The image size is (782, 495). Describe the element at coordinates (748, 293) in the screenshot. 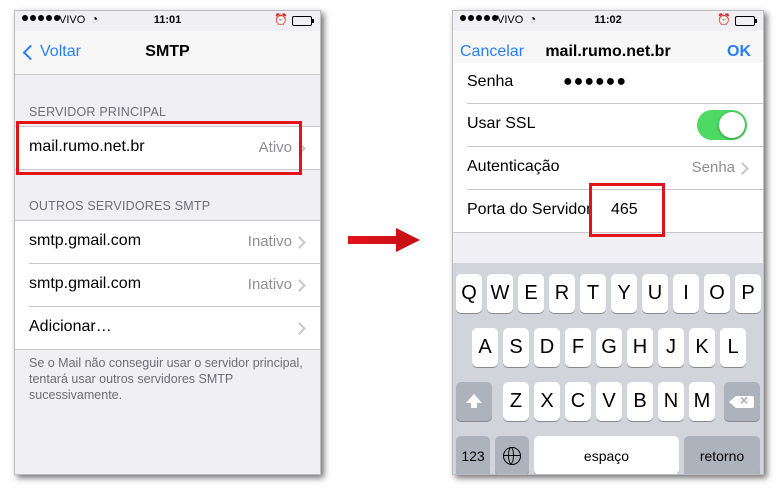

I see `key-p: P` at that location.